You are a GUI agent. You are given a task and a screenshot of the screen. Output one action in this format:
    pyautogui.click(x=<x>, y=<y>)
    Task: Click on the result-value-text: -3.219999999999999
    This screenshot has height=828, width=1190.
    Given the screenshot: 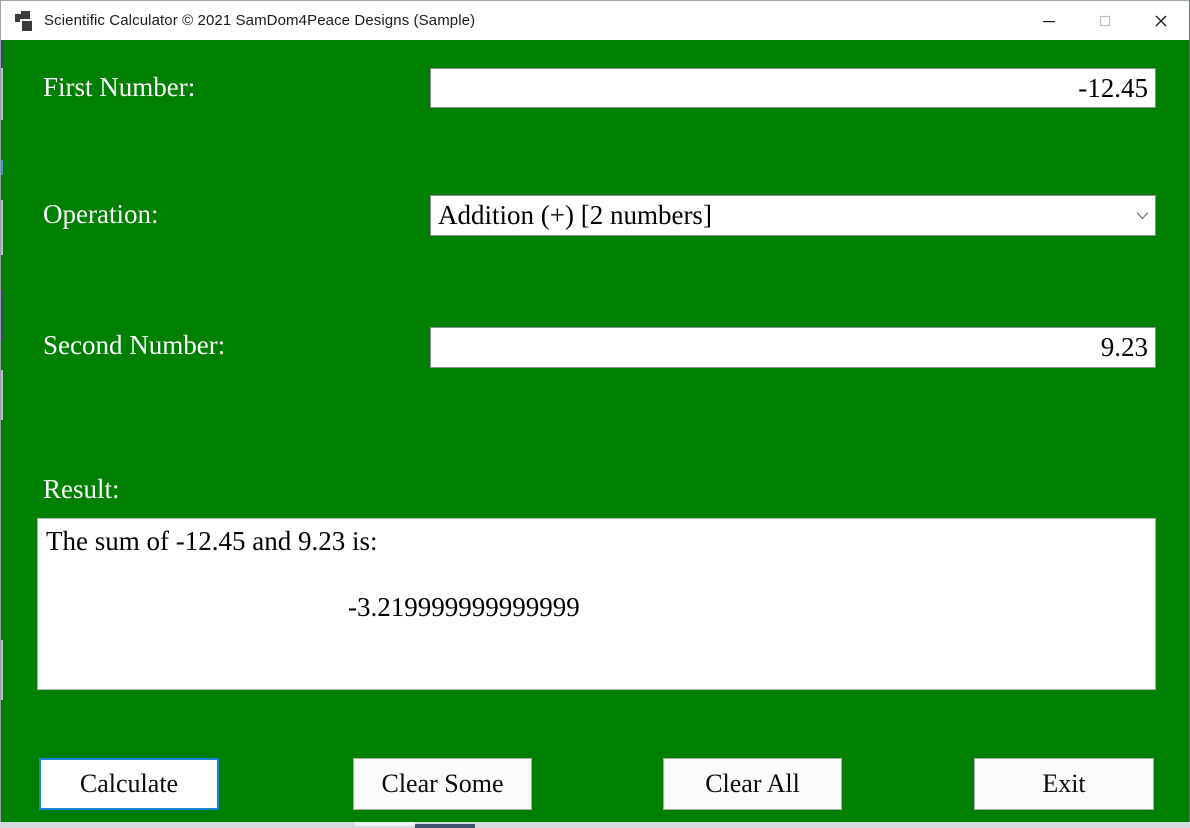 What is the action you would take?
    pyautogui.click(x=464, y=607)
    